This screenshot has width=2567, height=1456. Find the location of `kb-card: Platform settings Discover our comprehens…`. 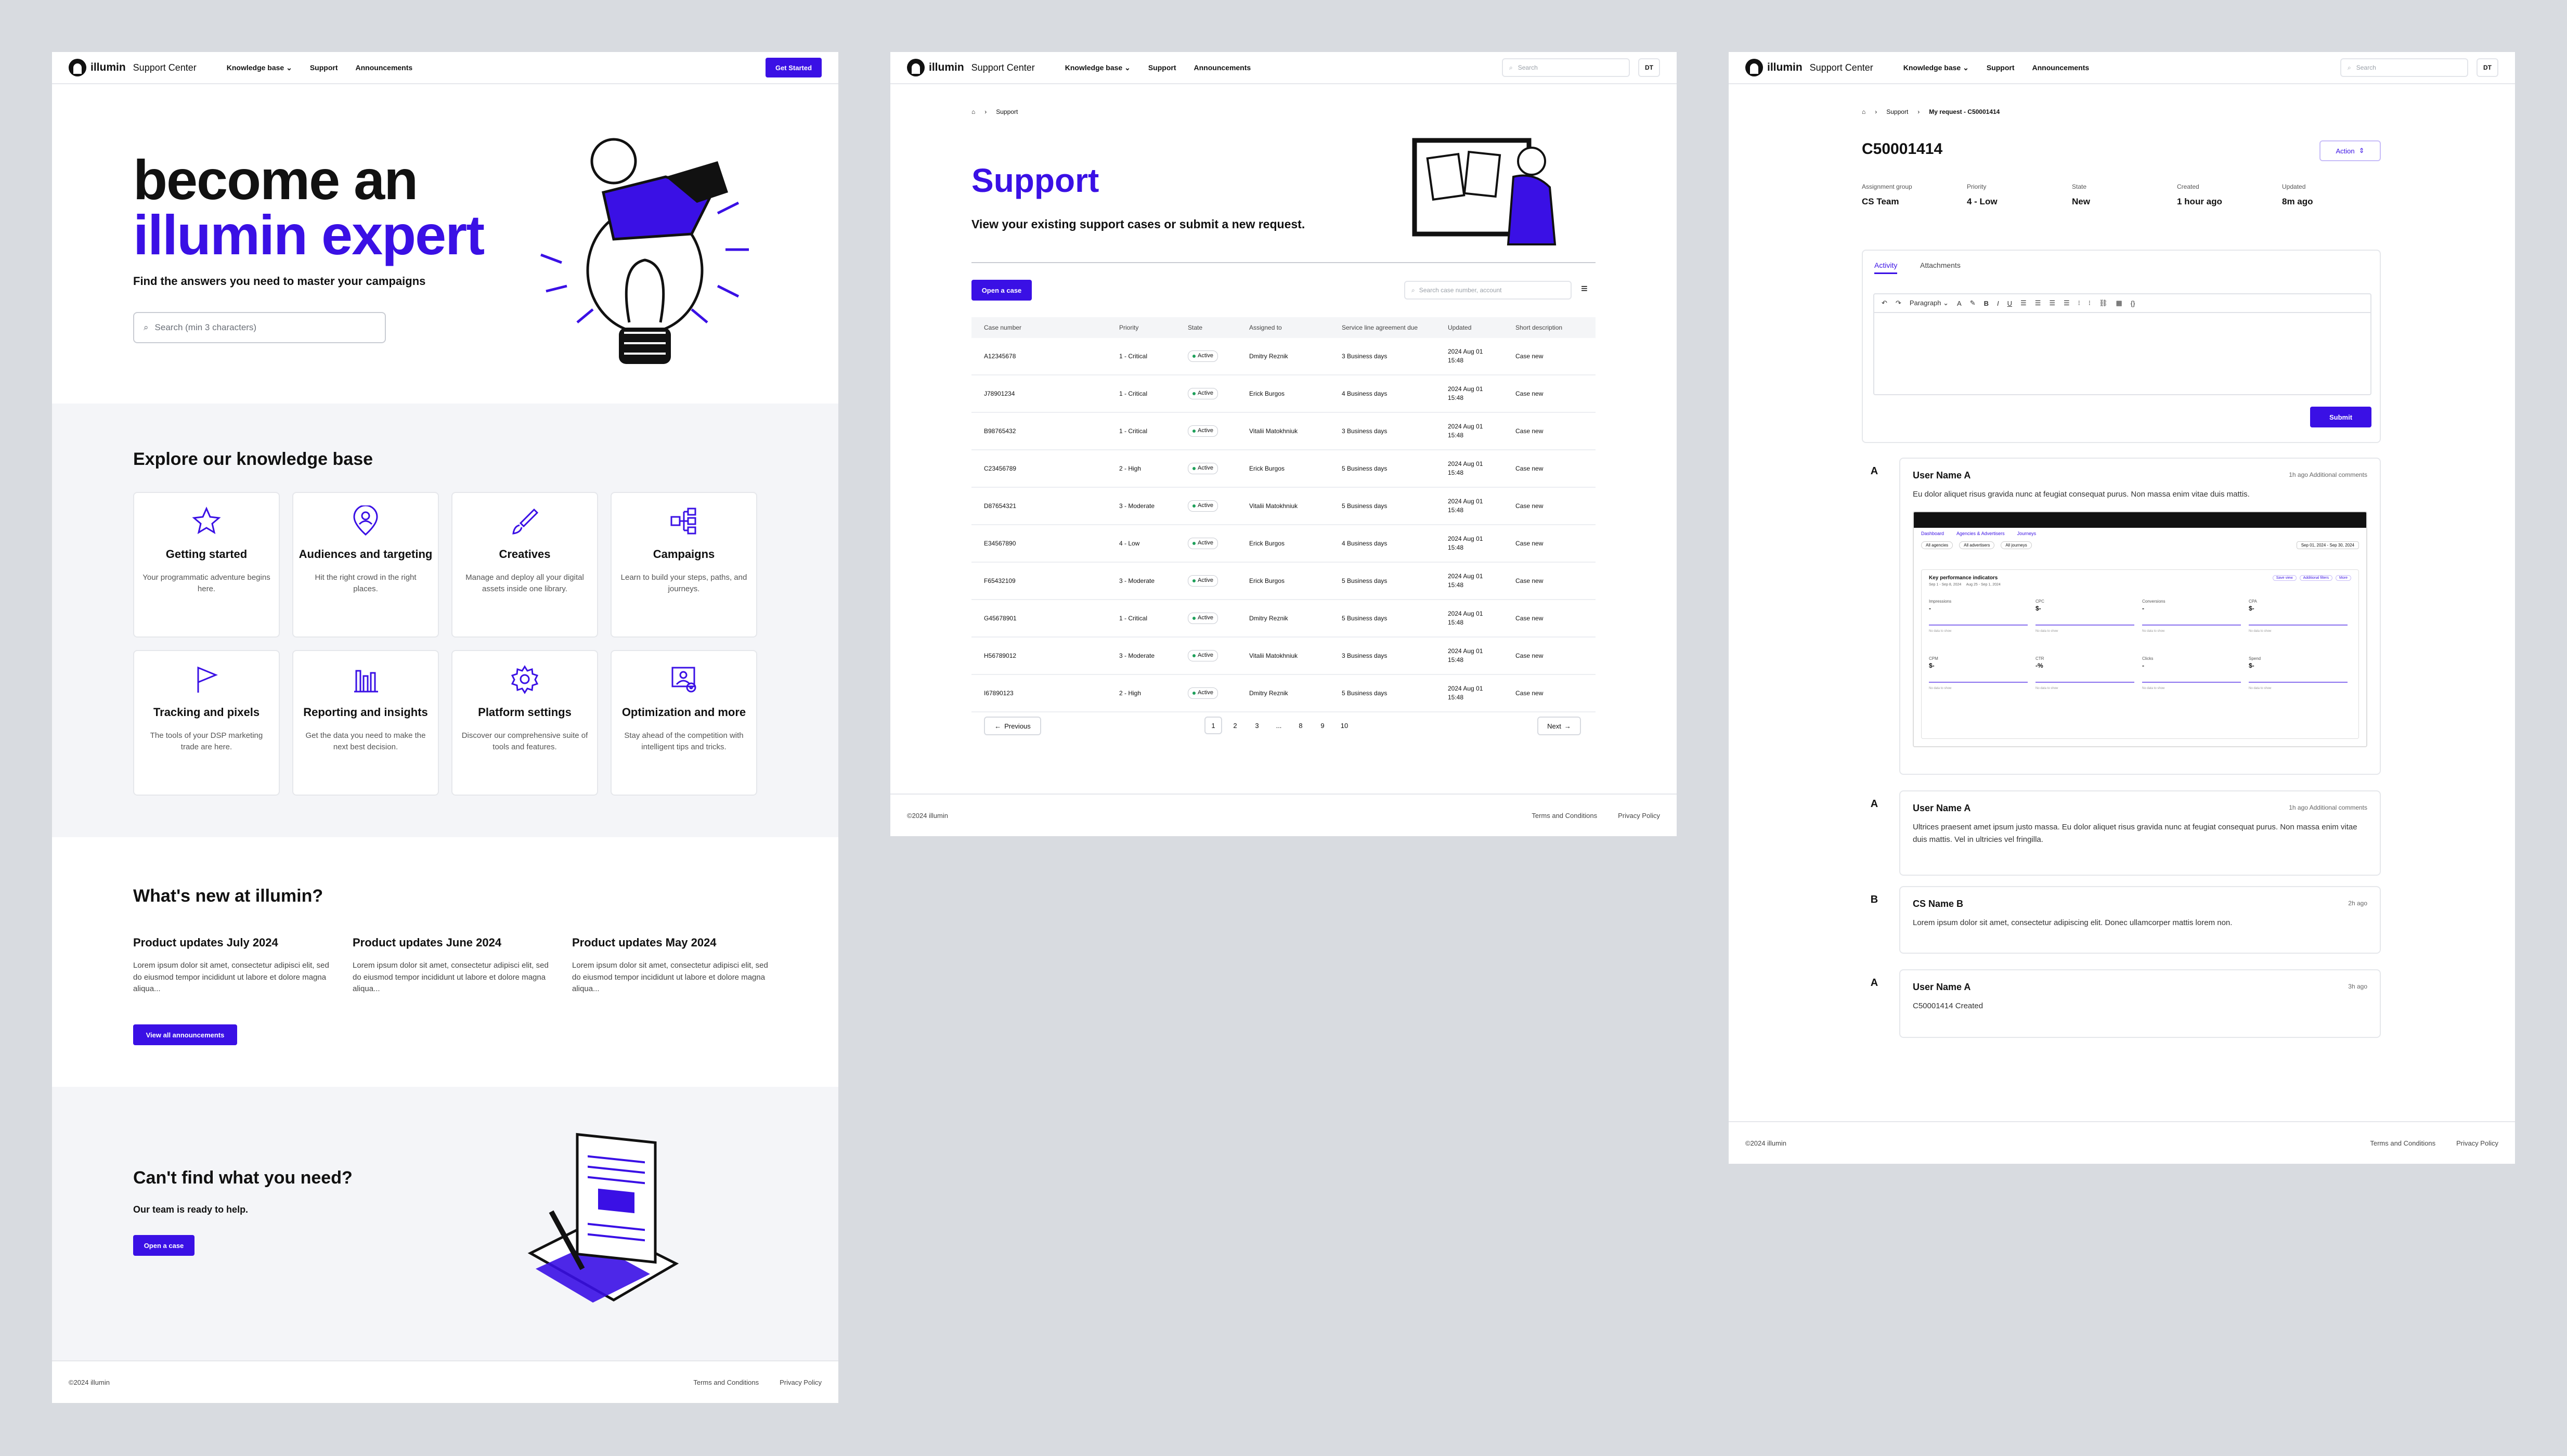

kb-card: Platform settings Discover our comprehens… is located at coordinates (524, 723).